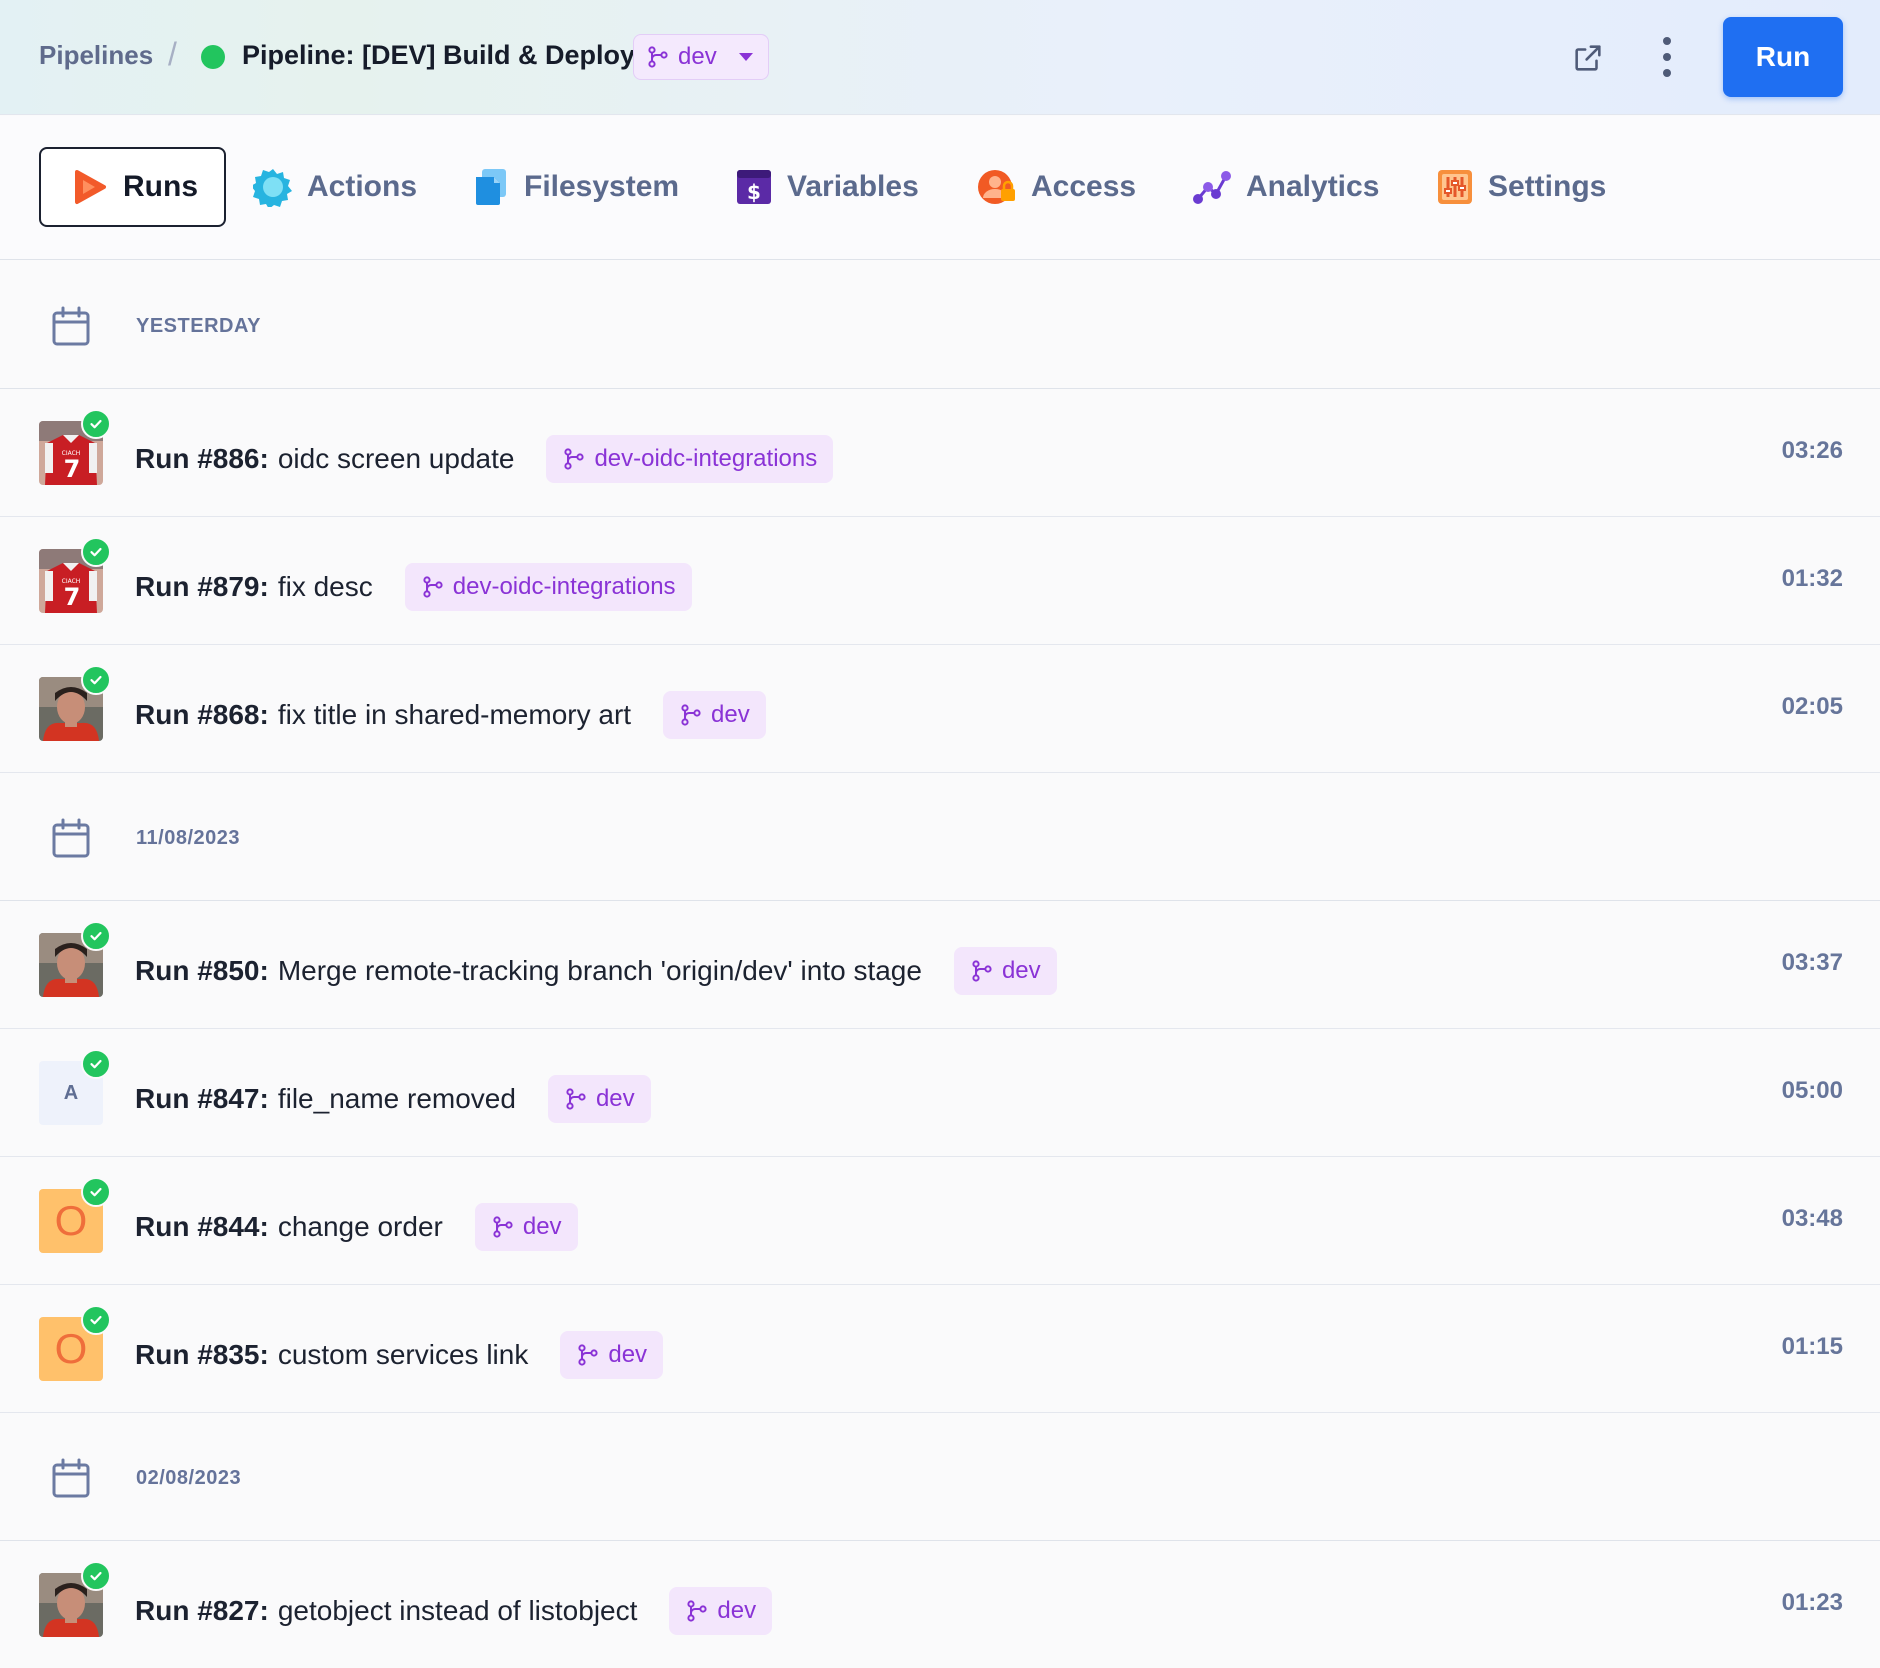 The image size is (1880, 1668). What do you see at coordinates (202, 1610) in the screenshot?
I see `run-number: Run #827:` at bounding box center [202, 1610].